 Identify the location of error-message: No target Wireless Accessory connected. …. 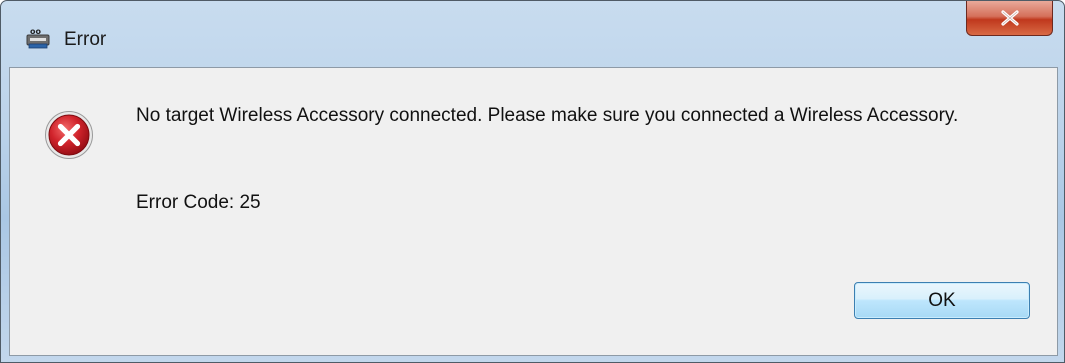
(547, 115).